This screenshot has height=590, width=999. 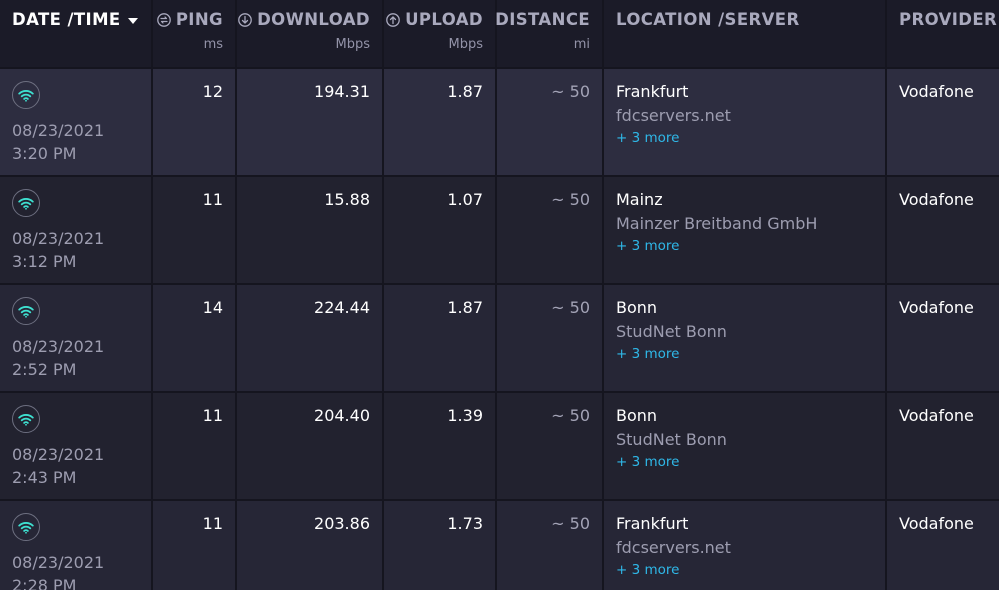 I want to click on download-cell: 224.44, so click(x=310, y=338).